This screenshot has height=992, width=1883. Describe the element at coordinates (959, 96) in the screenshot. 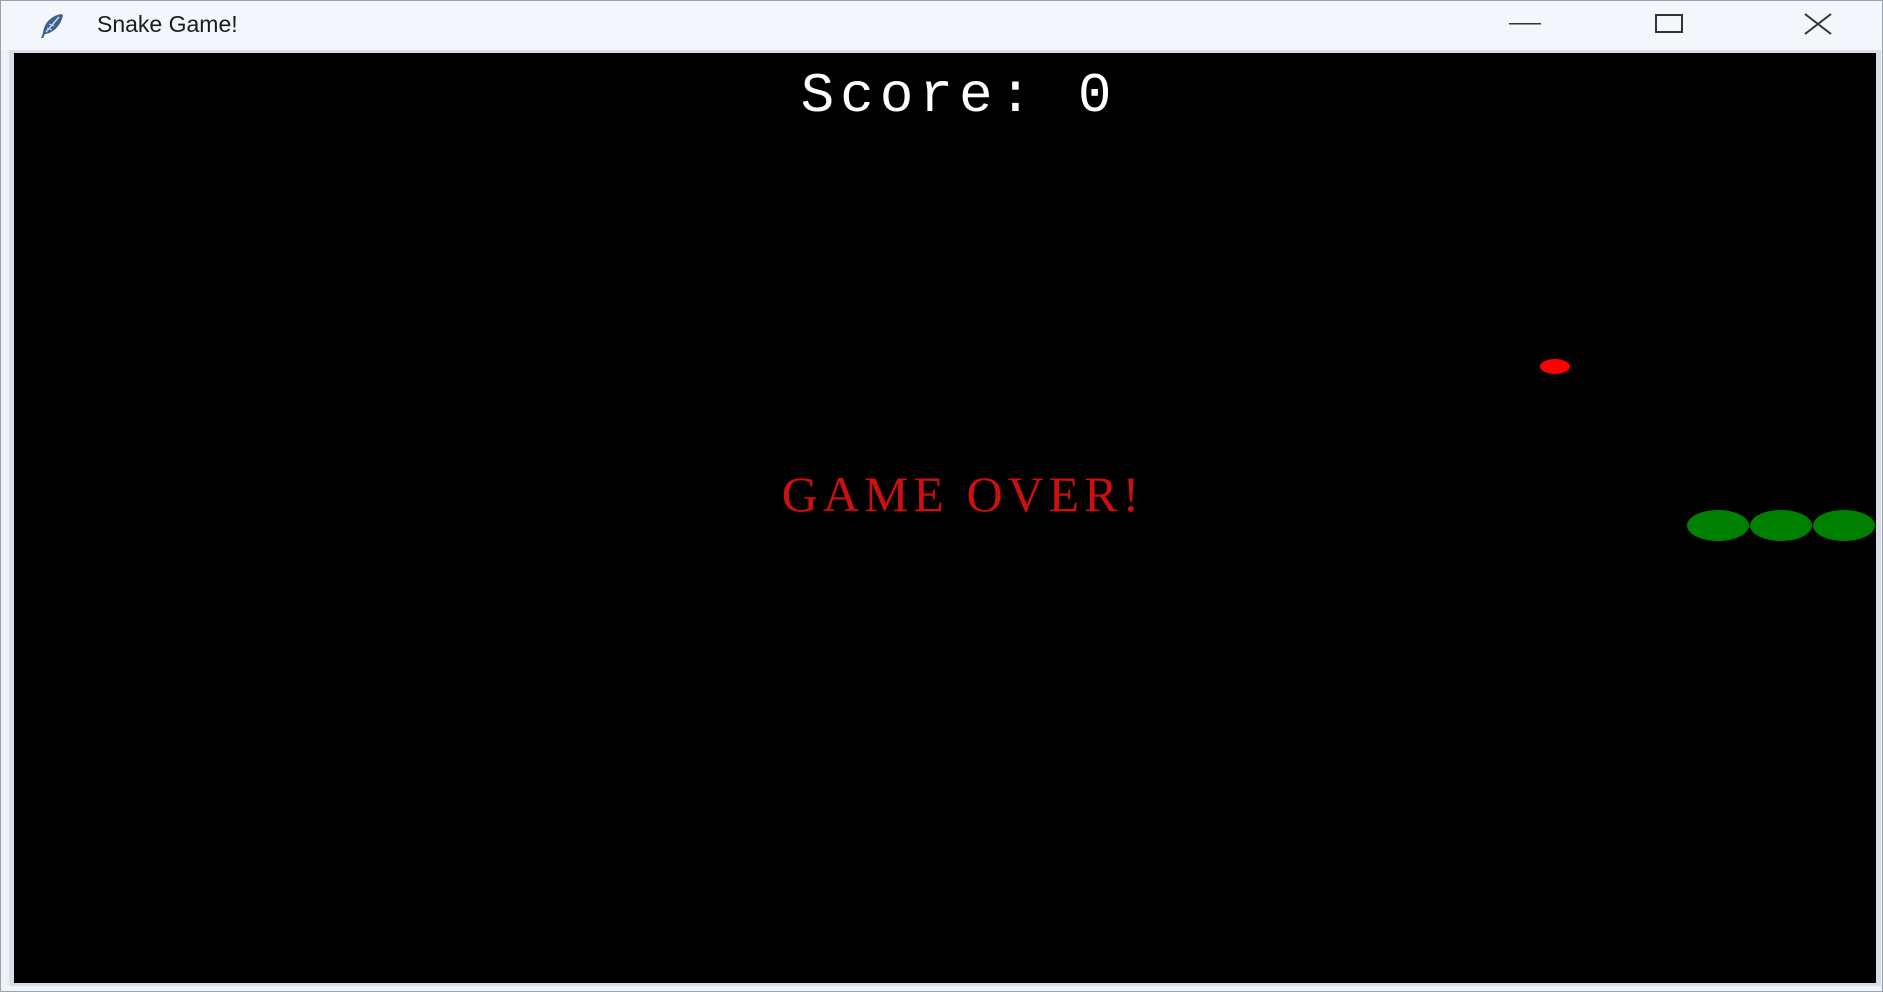

I see `score-label: Score: 0` at that location.